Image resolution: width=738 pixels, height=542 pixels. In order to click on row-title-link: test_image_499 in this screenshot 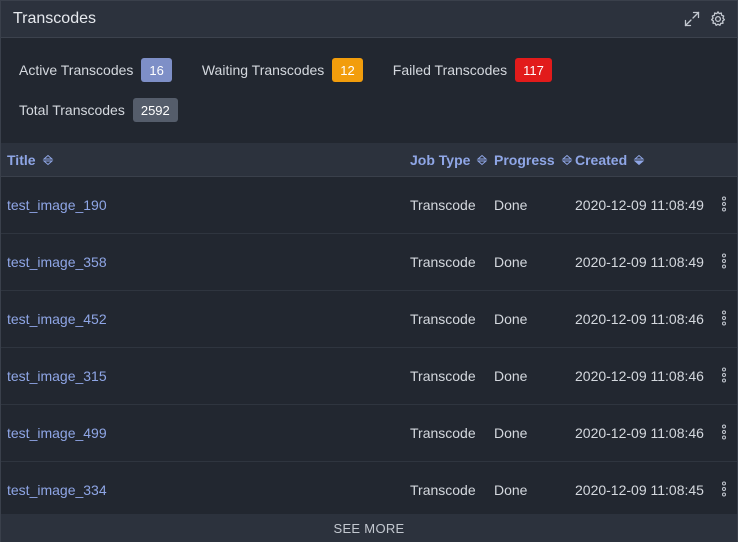, I will do `click(57, 433)`.